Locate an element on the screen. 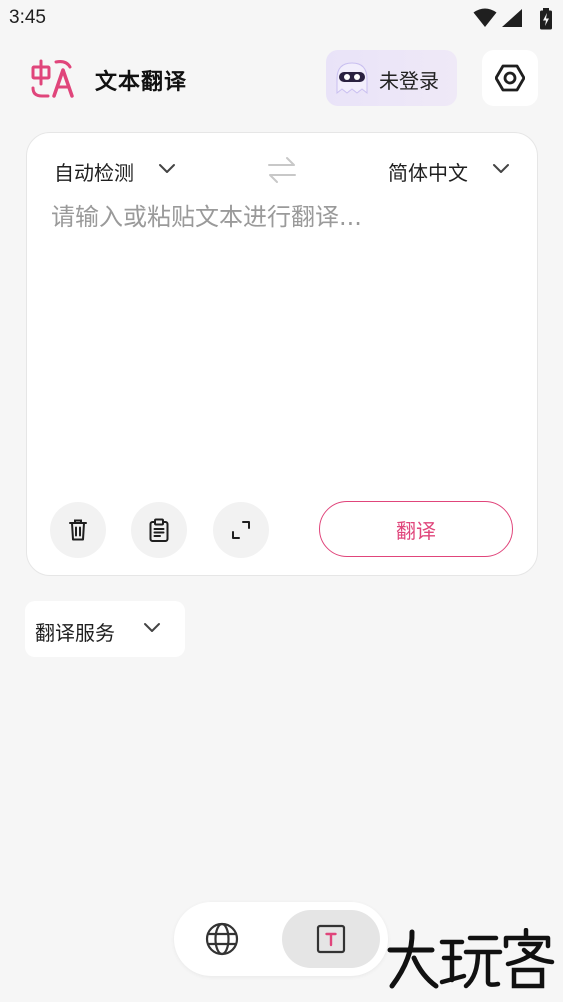 Image resolution: width=563 pixels, height=1002 pixels. login-button: 未登录 is located at coordinates (391, 78).